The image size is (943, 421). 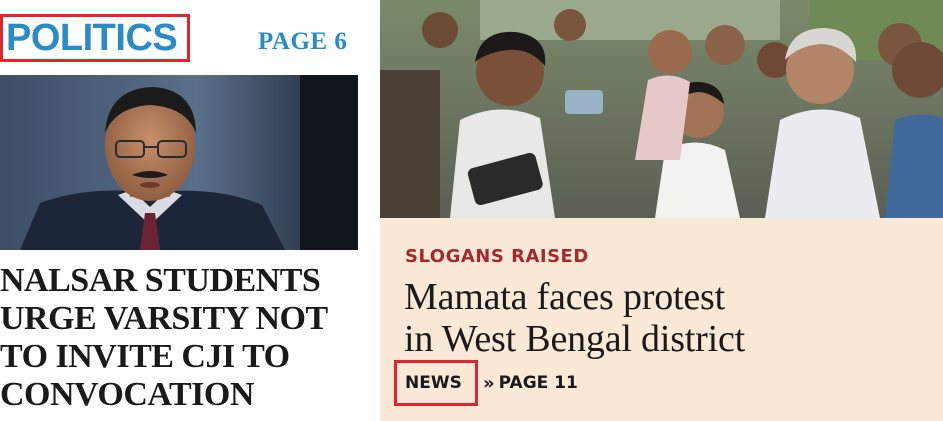 I want to click on page-number: PAGE 11, so click(x=538, y=383).